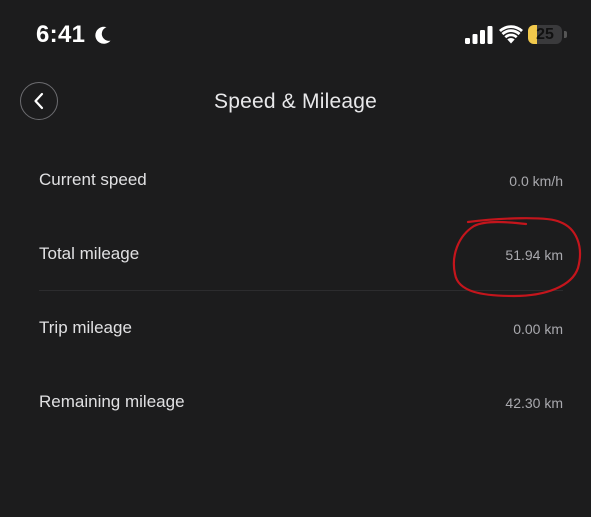 The height and width of the screenshot is (517, 591). What do you see at coordinates (536, 181) in the screenshot?
I see `current-speed-value: 0.0 km/h` at bounding box center [536, 181].